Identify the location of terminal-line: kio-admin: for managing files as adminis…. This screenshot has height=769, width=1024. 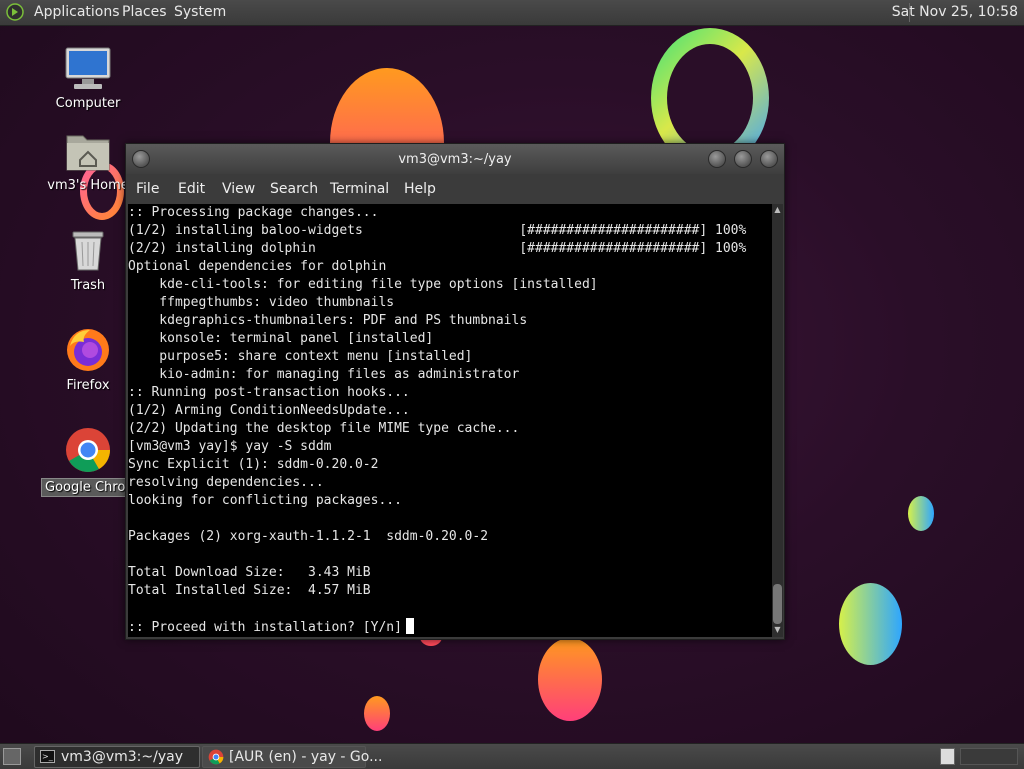
(324, 374).